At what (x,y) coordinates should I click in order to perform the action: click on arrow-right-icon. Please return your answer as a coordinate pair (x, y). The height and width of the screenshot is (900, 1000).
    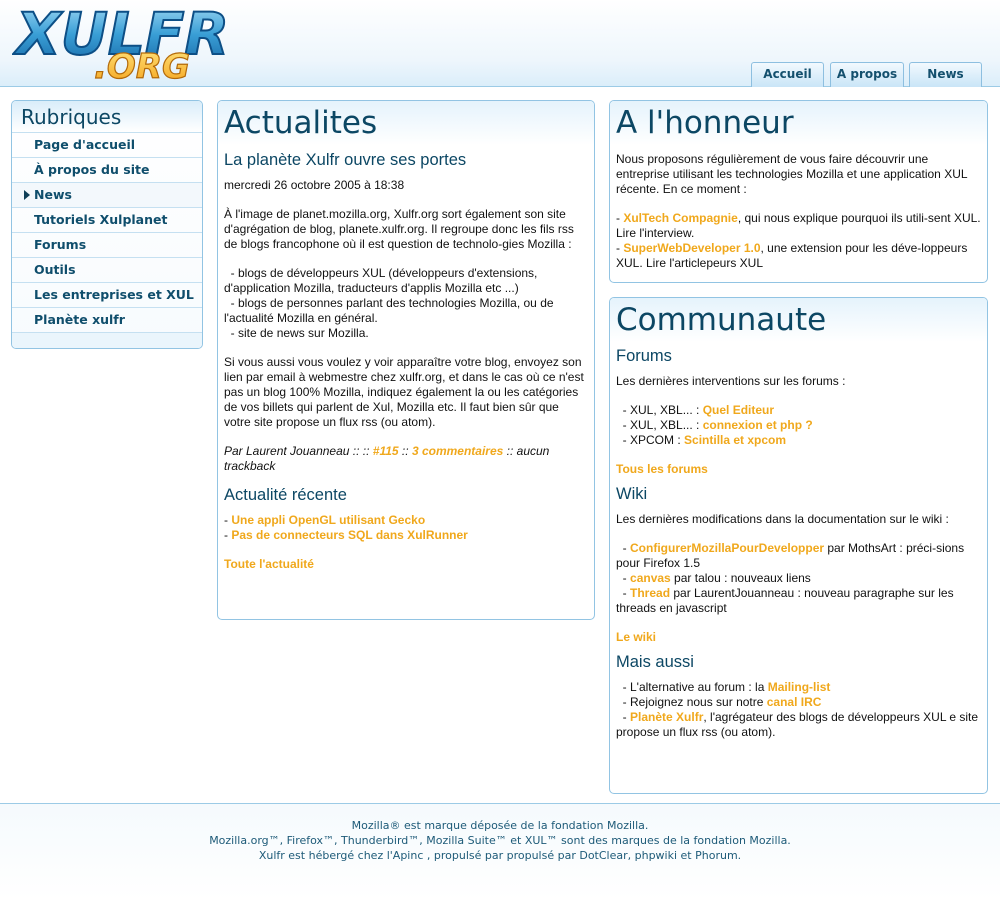
    Looking at the image, I should click on (27, 195).